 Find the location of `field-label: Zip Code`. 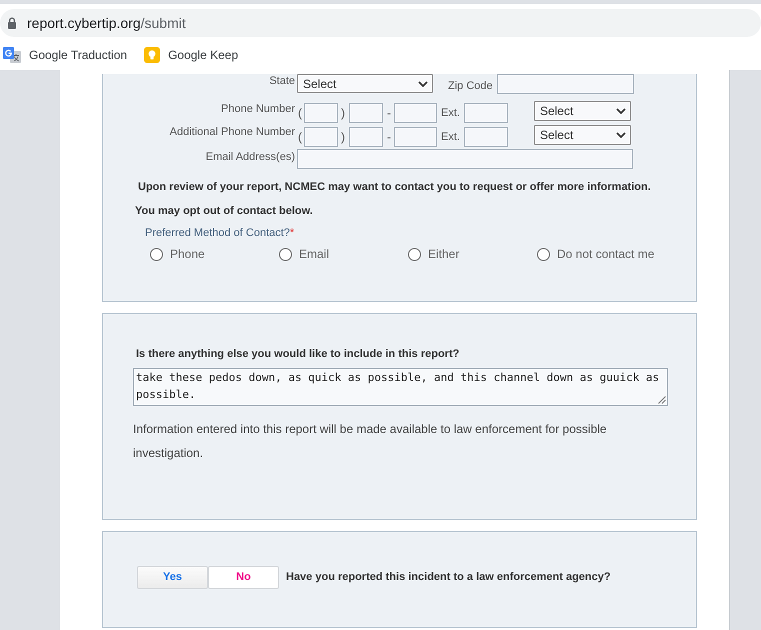

field-label: Zip Code is located at coordinates (470, 86).